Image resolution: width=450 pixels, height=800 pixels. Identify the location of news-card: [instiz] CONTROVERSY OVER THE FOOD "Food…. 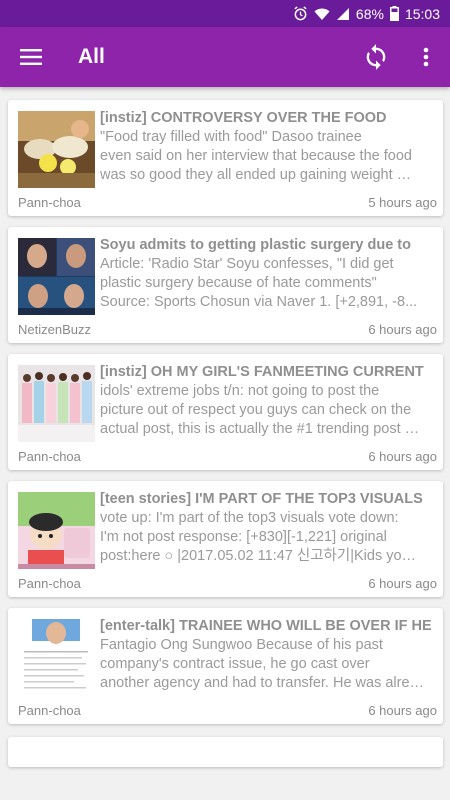
(225, 158).